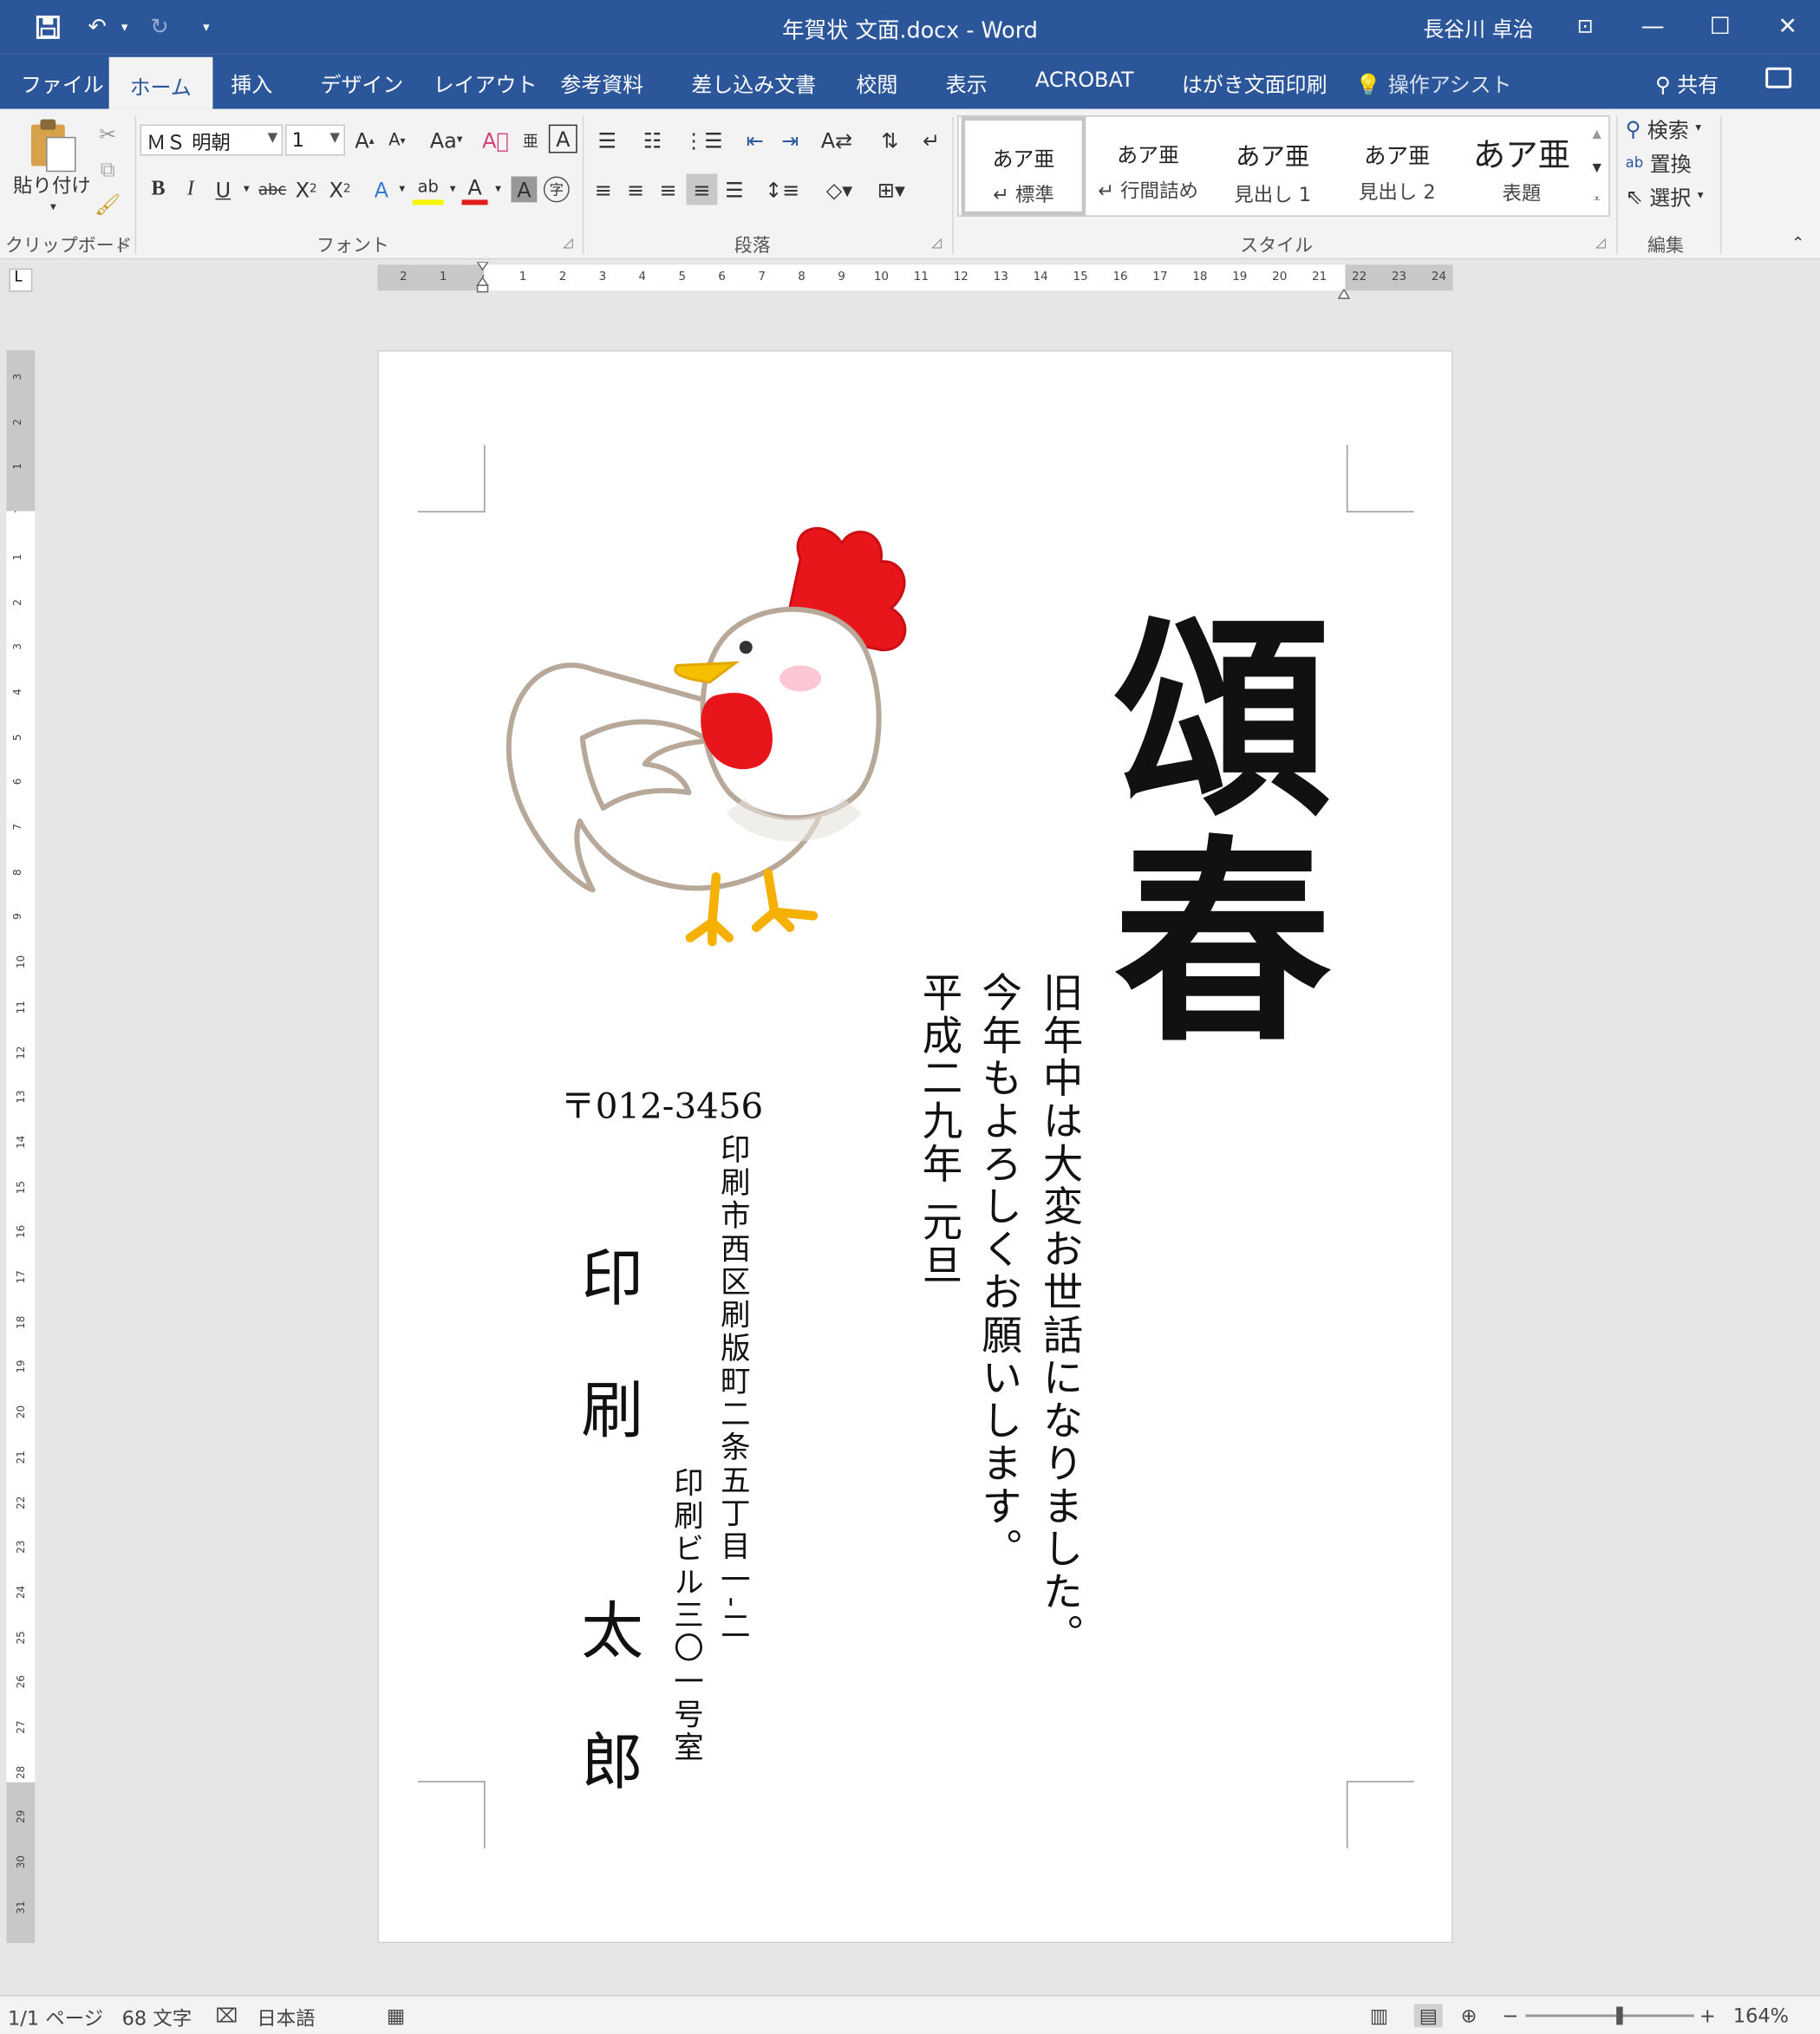 This screenshot has width=1820, height=2034. What do you see at coordinates (1652, 26) in the screenshot?
I see `minimize-button: —` at bounding box center [1652, 26].